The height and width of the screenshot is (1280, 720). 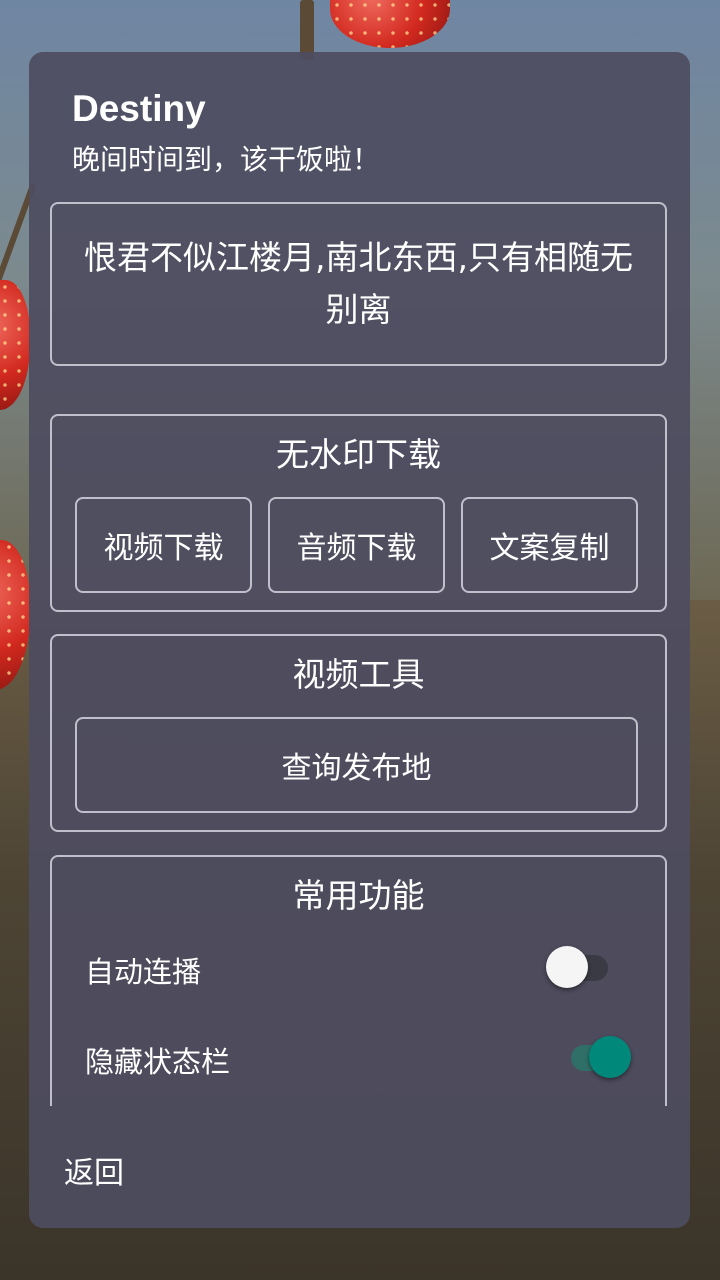 What do you see at coordinates (94, 1170) in the screenshot?
I see `back-button: 返回` at bounding box center [94, 1170].